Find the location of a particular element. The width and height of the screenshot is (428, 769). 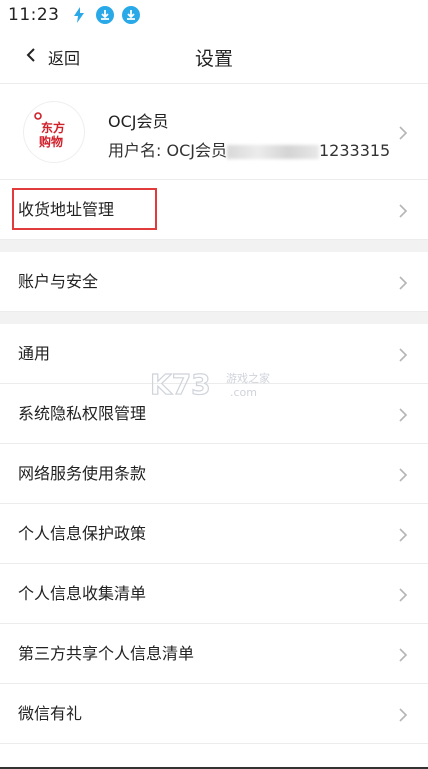

profile-username: 用户名: OCJ会员 1233315 is located at coordinates (249, 149).